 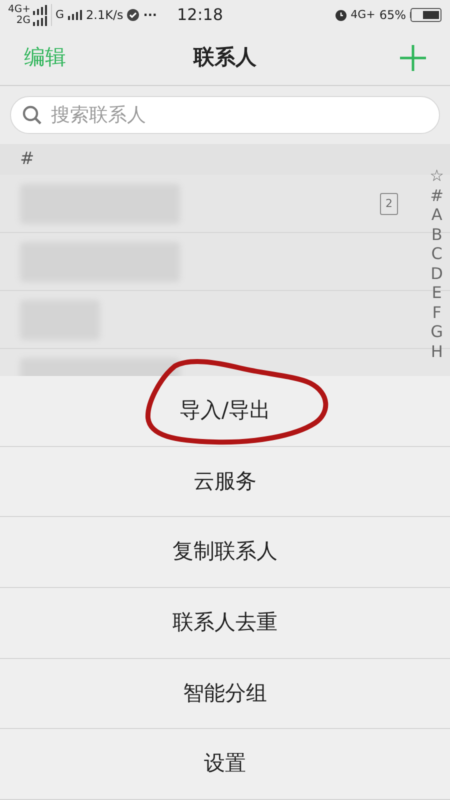 What do you see at coordinates (225, 482) in the screenshot?
I see `menu-item: 云服务` at bounding box center [225, 482].